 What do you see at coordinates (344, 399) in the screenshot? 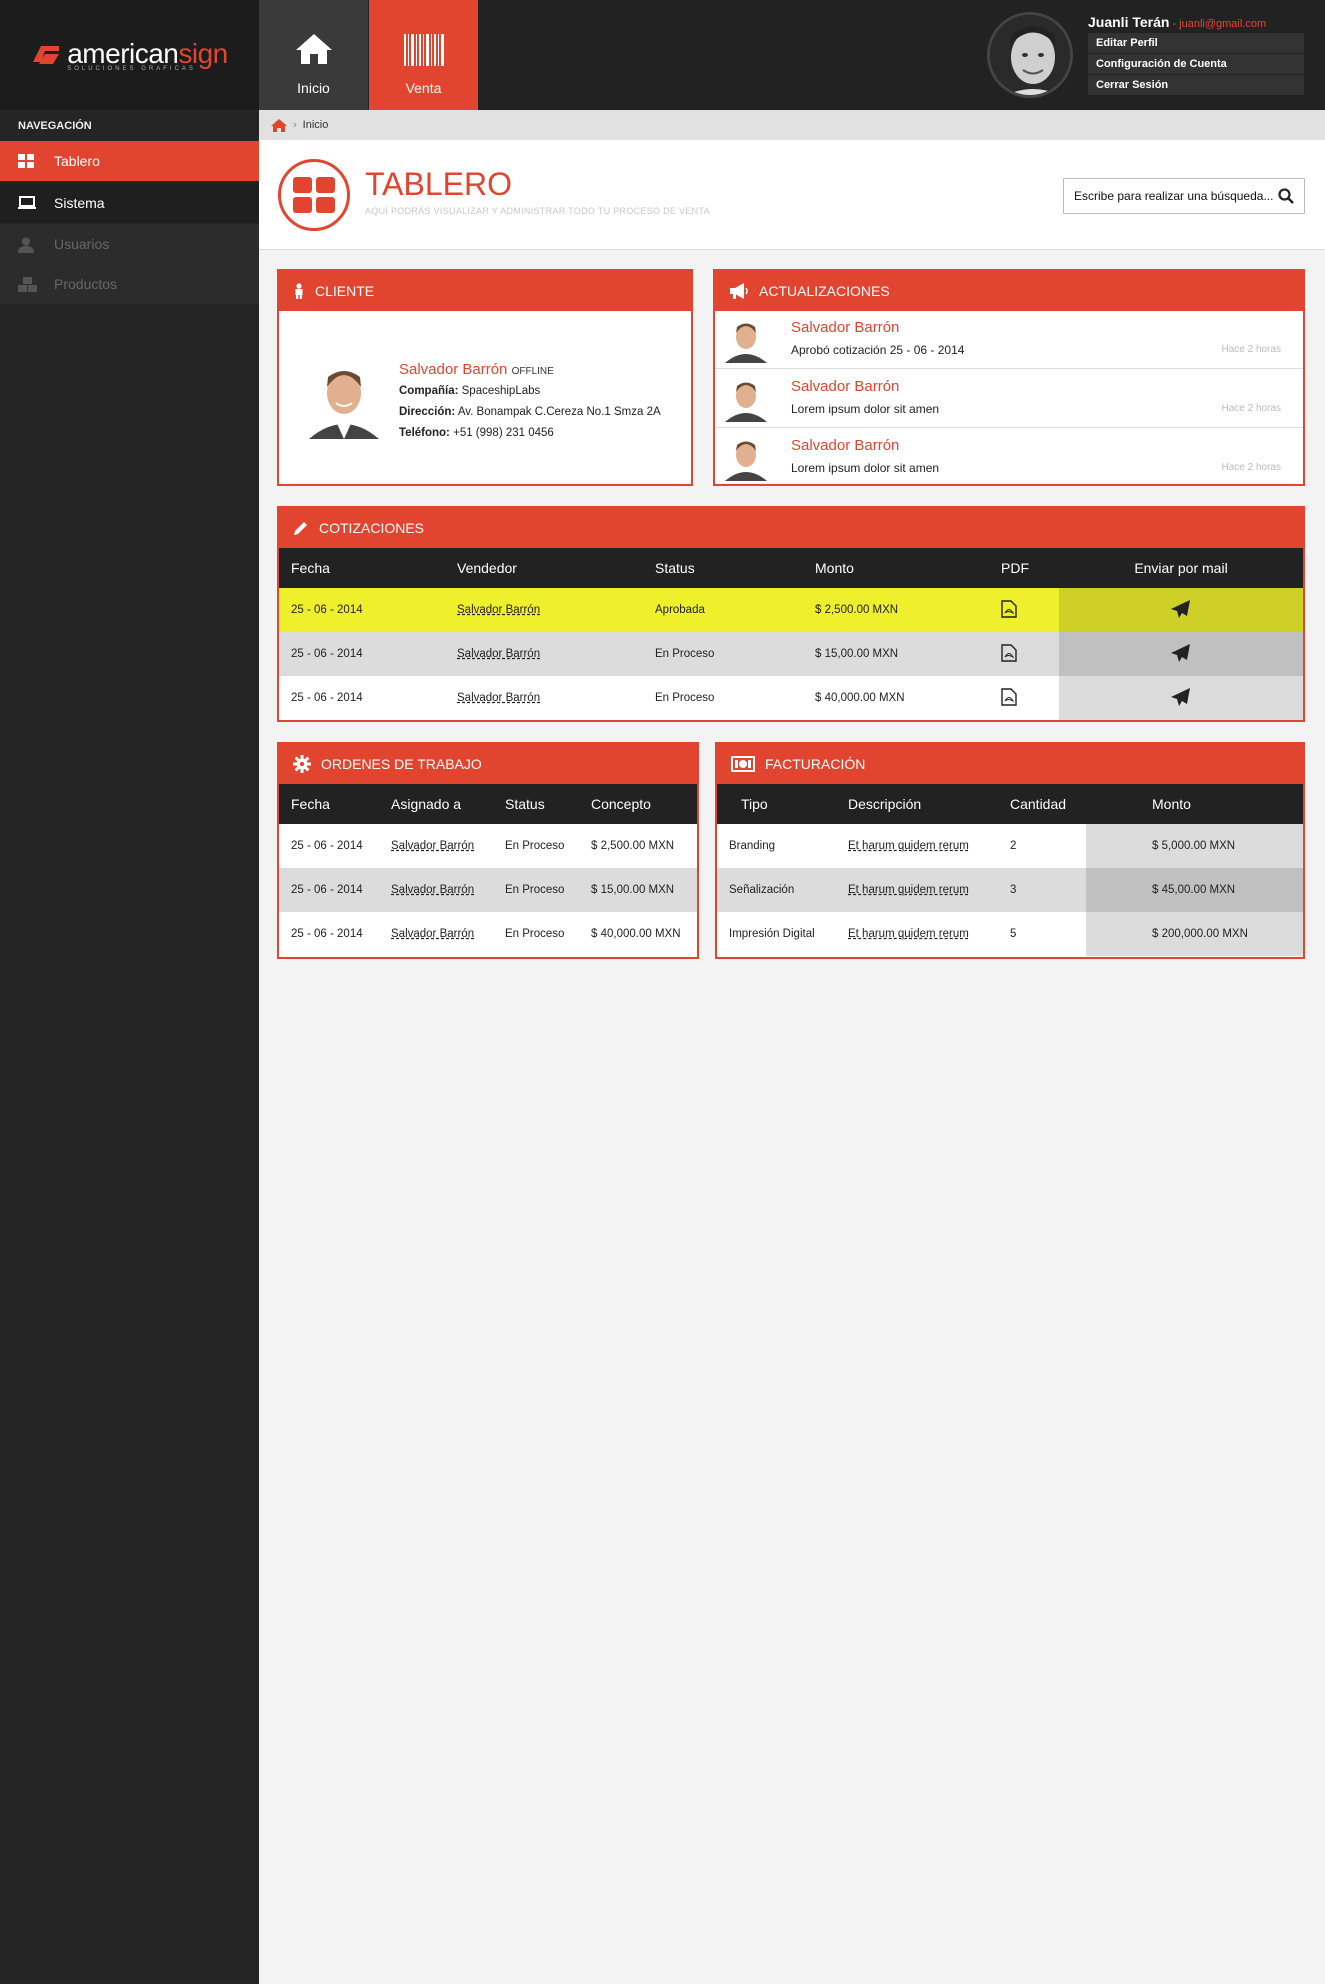
I see `client-avatar` at bounding box center [344, 399].